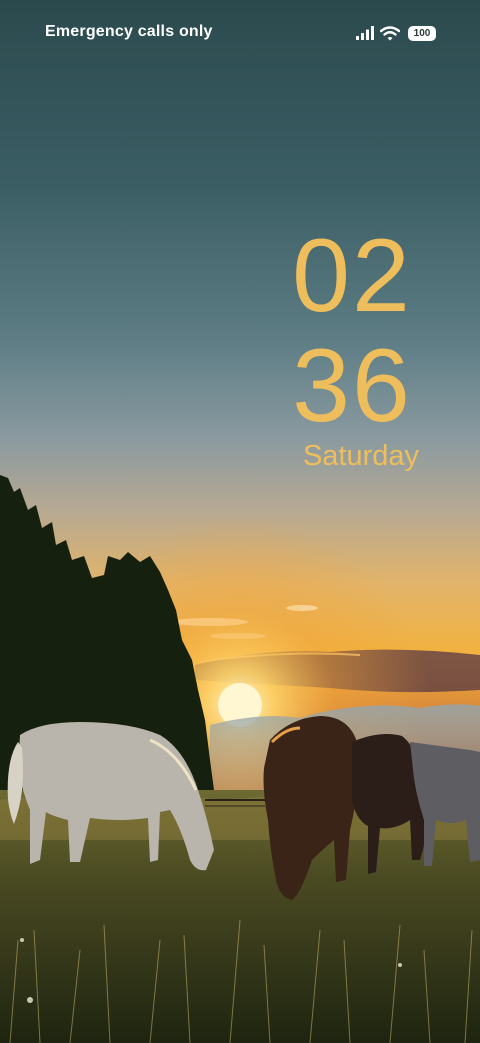 This screenshot has height=1043, width=480. What do you see at coordinates (240, 33) in the screenshot?
I see `status-bar: Emergency calls only 100` at bounding box center [240, 33].